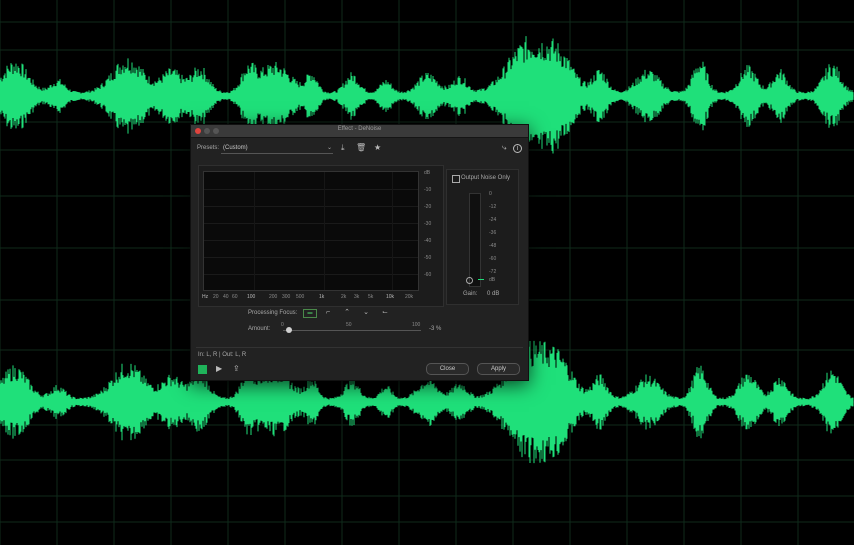  What do you see at coordinates (428, 224) in the screenshot?
I see `db-label: -30` at bounding box center [428, 224].